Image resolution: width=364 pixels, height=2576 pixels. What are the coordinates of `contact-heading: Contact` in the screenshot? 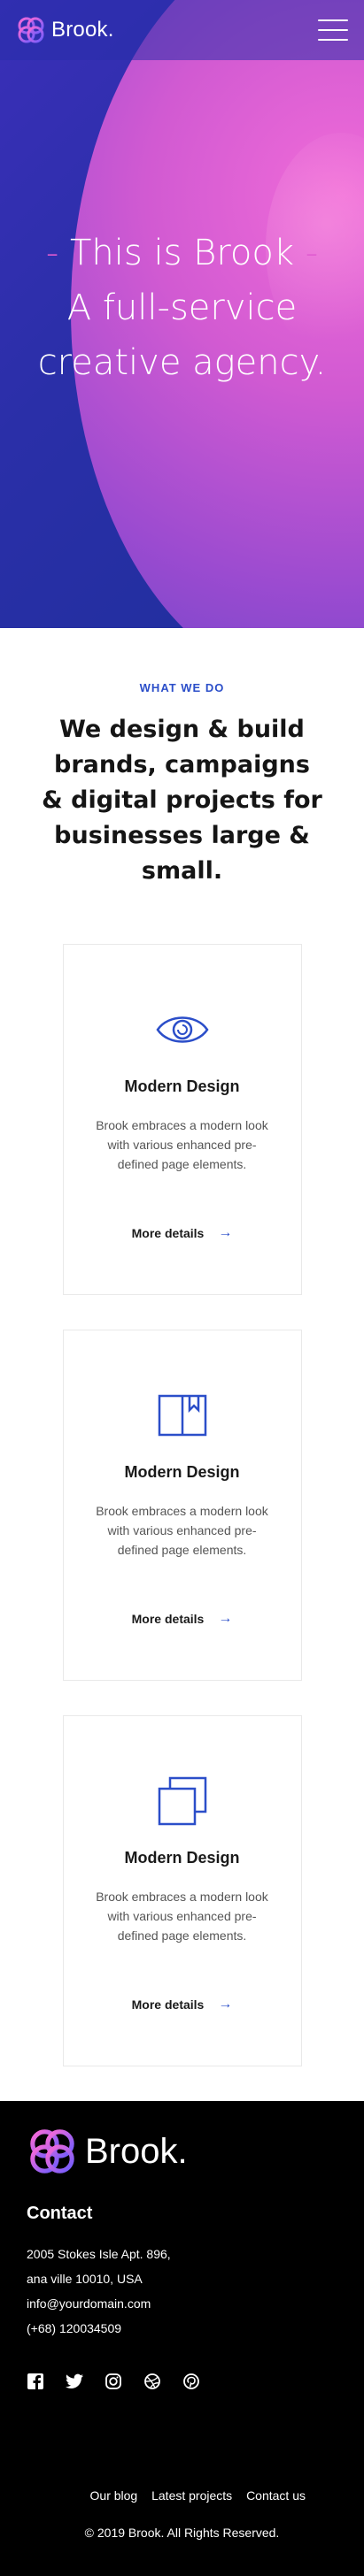 It's located at (60, 2213).